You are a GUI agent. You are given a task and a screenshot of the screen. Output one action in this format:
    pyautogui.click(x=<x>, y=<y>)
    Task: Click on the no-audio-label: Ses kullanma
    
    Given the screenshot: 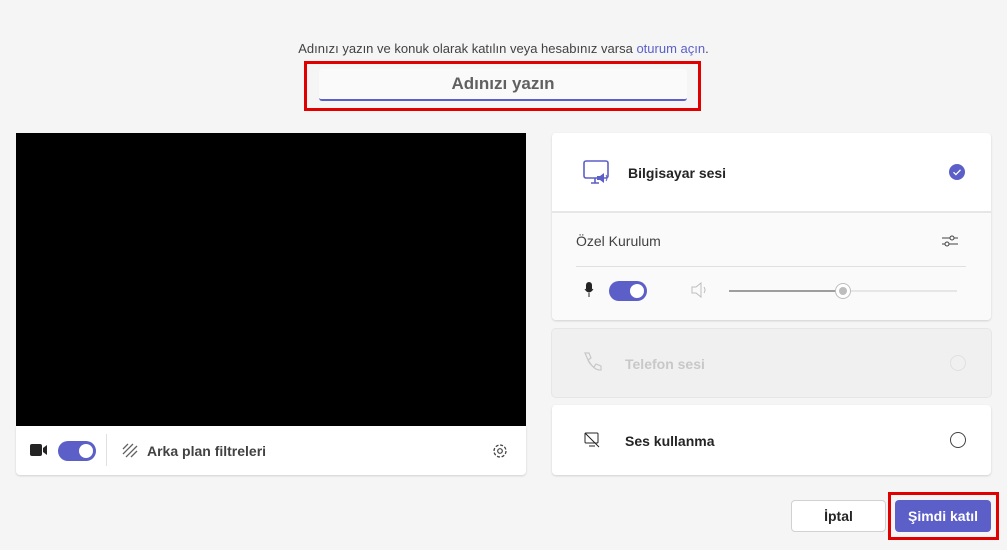 What is the action you would take?
    pyautogui.click(x=670, y=441)
    